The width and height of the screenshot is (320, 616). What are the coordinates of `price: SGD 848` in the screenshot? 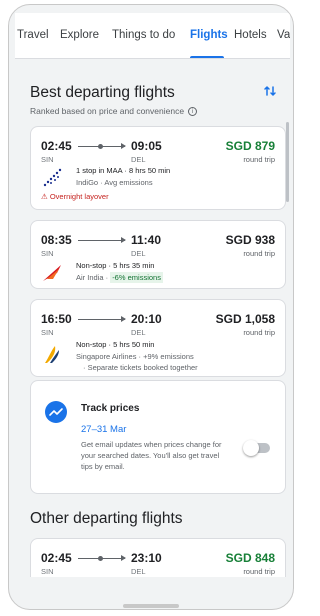 It's located at (250, 558).